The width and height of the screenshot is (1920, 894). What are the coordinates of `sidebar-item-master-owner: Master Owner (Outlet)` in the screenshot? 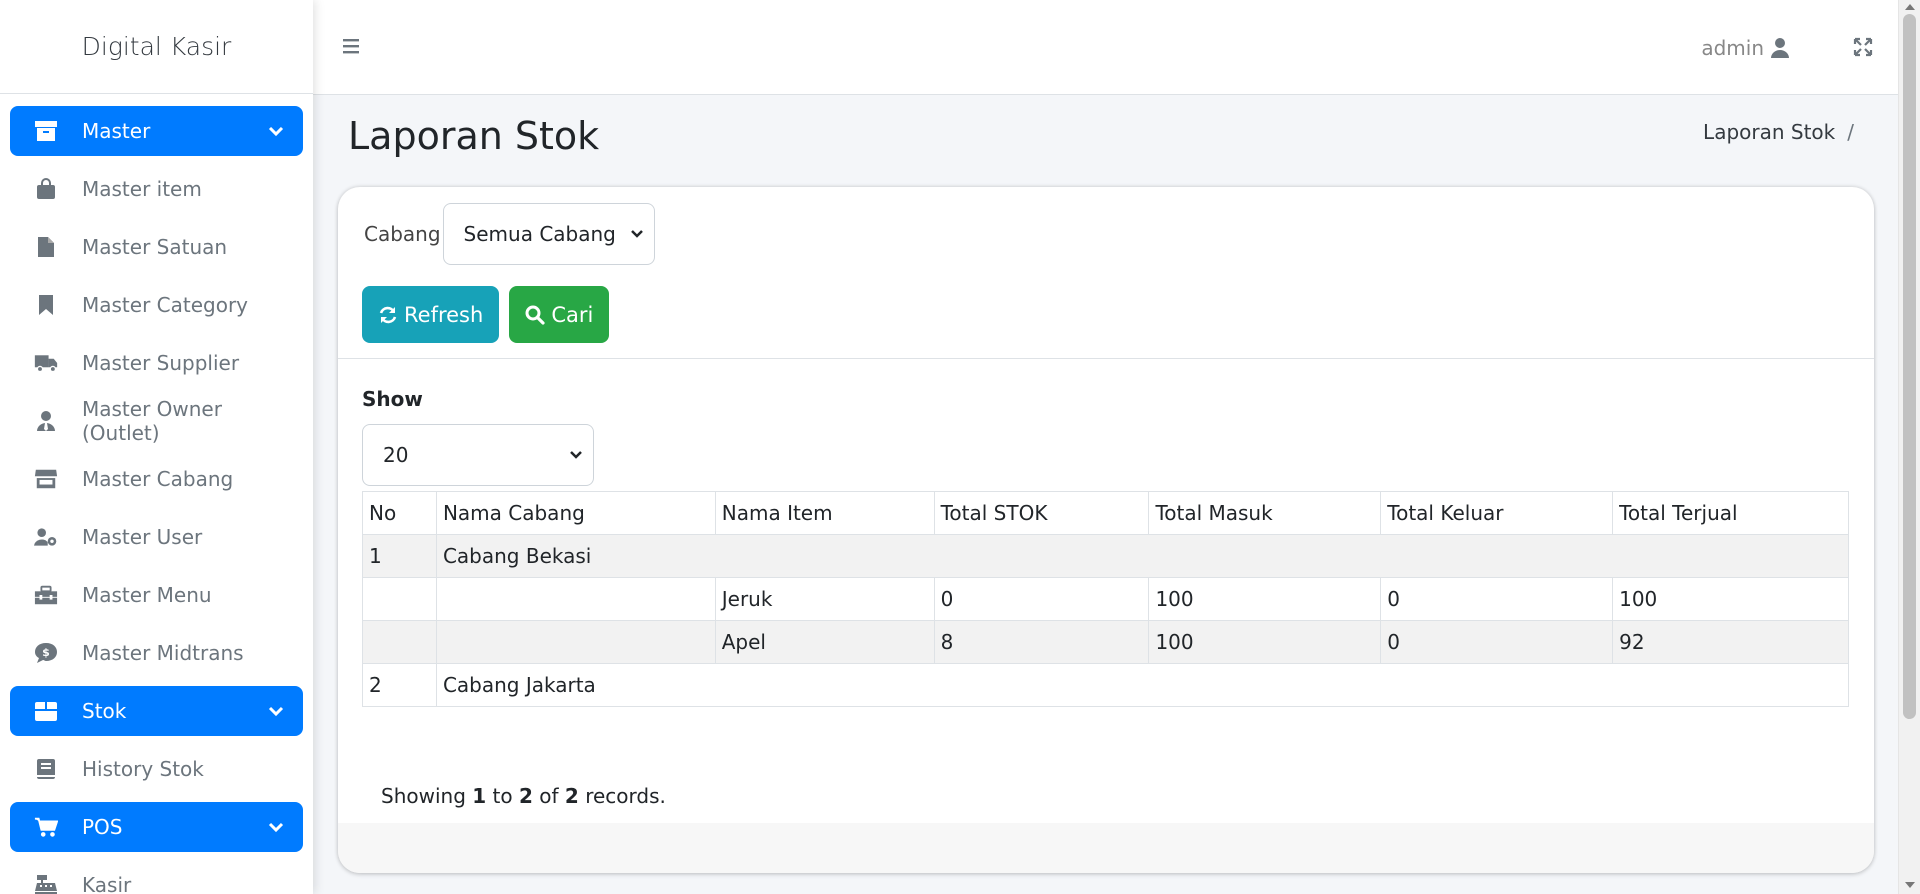 It's located at (156, 421).